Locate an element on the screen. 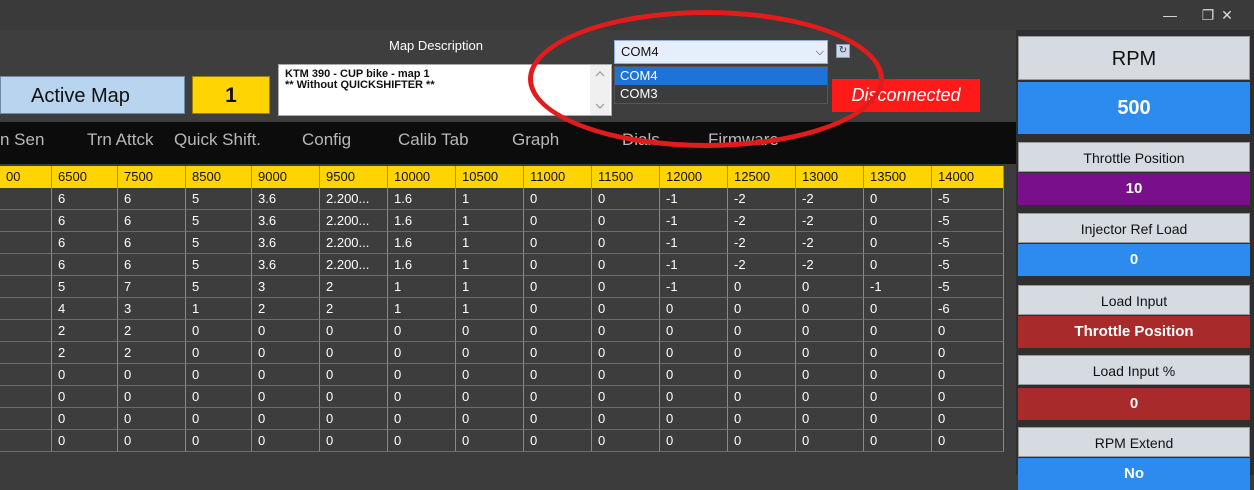  tab-calib-tab: Calib Tab is located at coordinates (433, 140).